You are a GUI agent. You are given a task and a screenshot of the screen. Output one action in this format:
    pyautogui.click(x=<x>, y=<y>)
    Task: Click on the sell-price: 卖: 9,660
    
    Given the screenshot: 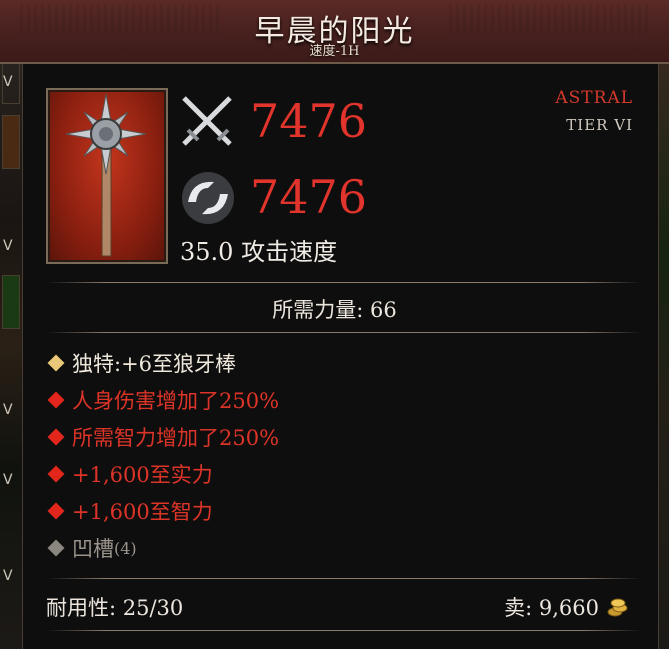 What is the action you would take?
    pyautogui.click(x=566, y=607)
    